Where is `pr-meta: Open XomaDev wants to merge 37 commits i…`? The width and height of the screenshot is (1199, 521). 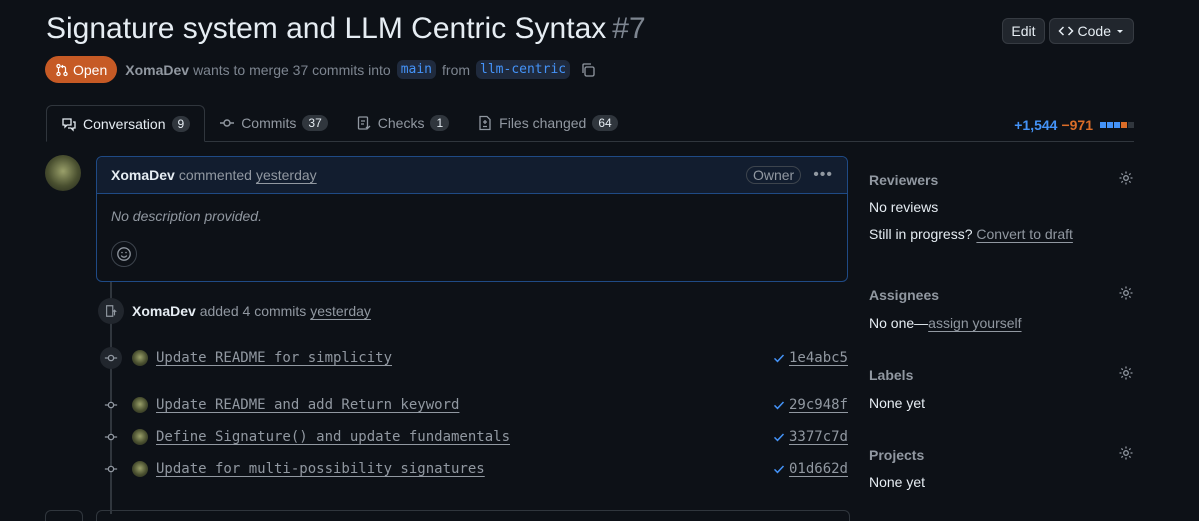 pr-meta: Open XomaDev wants to merge 37 commits i… is located at coordinates (320, 69).